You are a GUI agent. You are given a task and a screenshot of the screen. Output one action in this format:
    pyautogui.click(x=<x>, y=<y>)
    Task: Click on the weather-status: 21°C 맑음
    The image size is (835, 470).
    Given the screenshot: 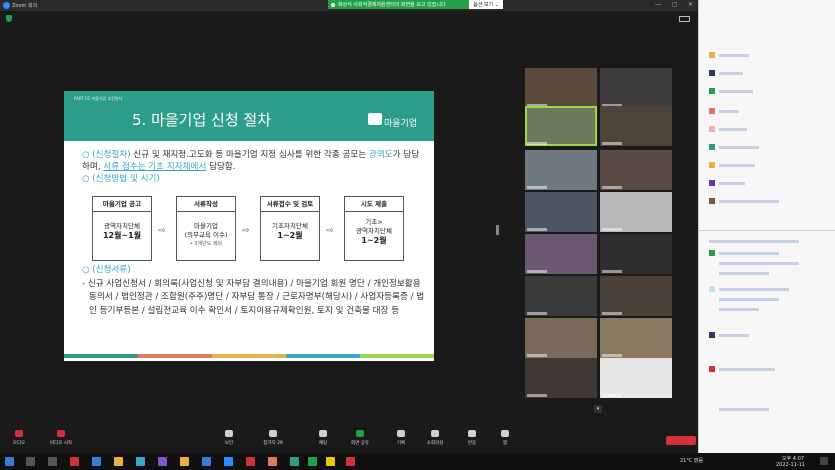 What is the action you would take?
    pyautogui.click(x=691, y=460)
    